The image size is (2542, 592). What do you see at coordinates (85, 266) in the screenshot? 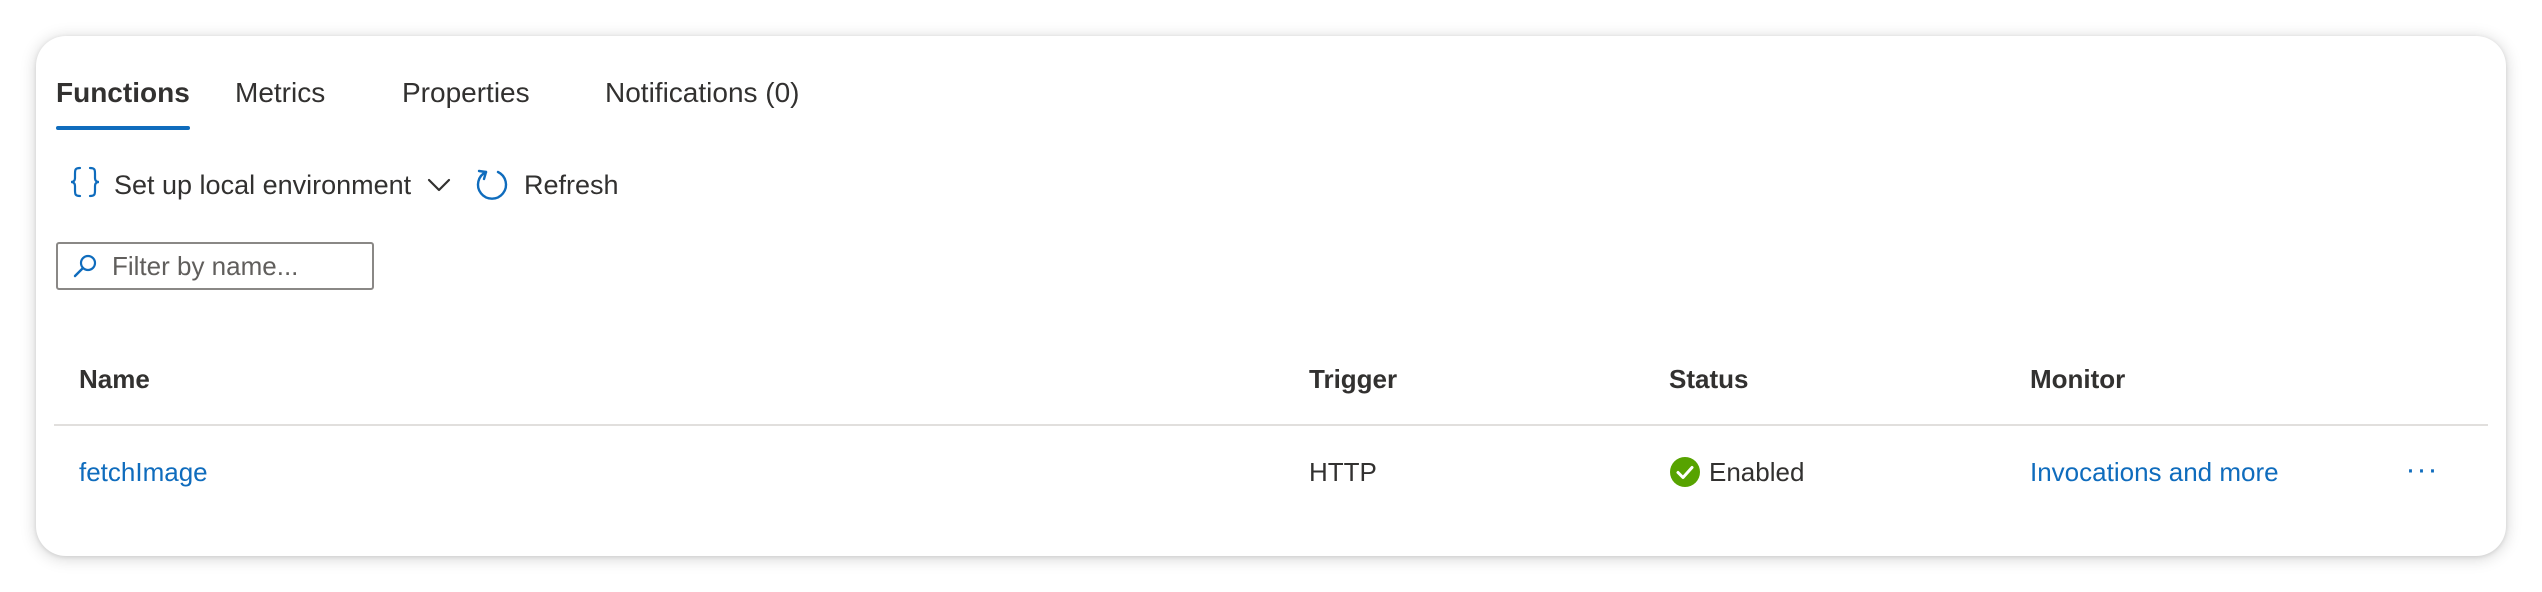
I see `search-icon` at bounding box center [85, 266].